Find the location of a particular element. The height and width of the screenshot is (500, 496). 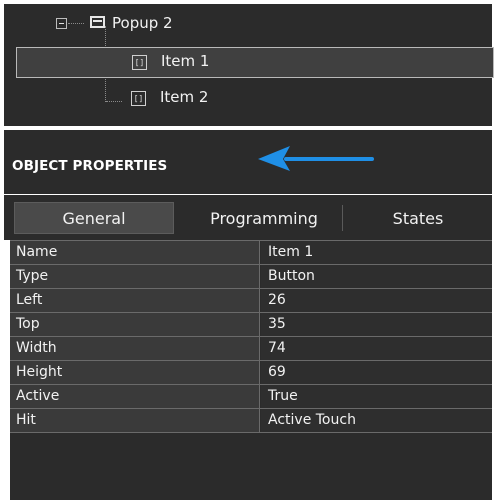

property-row: Hit Active Touch is located at coordinates (251, 420).